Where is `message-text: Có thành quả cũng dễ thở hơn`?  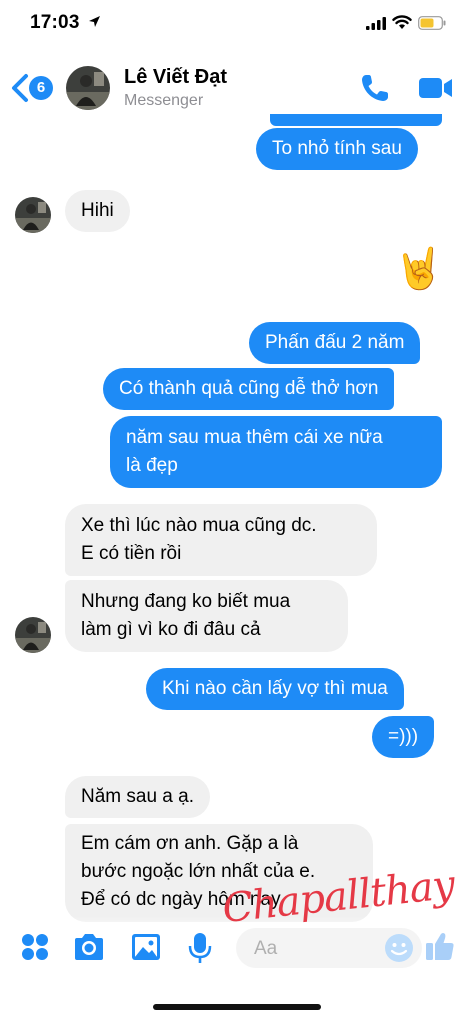 message-text: Có thành quả cũng dễ thở hơn is located at coordinates (249, 388).